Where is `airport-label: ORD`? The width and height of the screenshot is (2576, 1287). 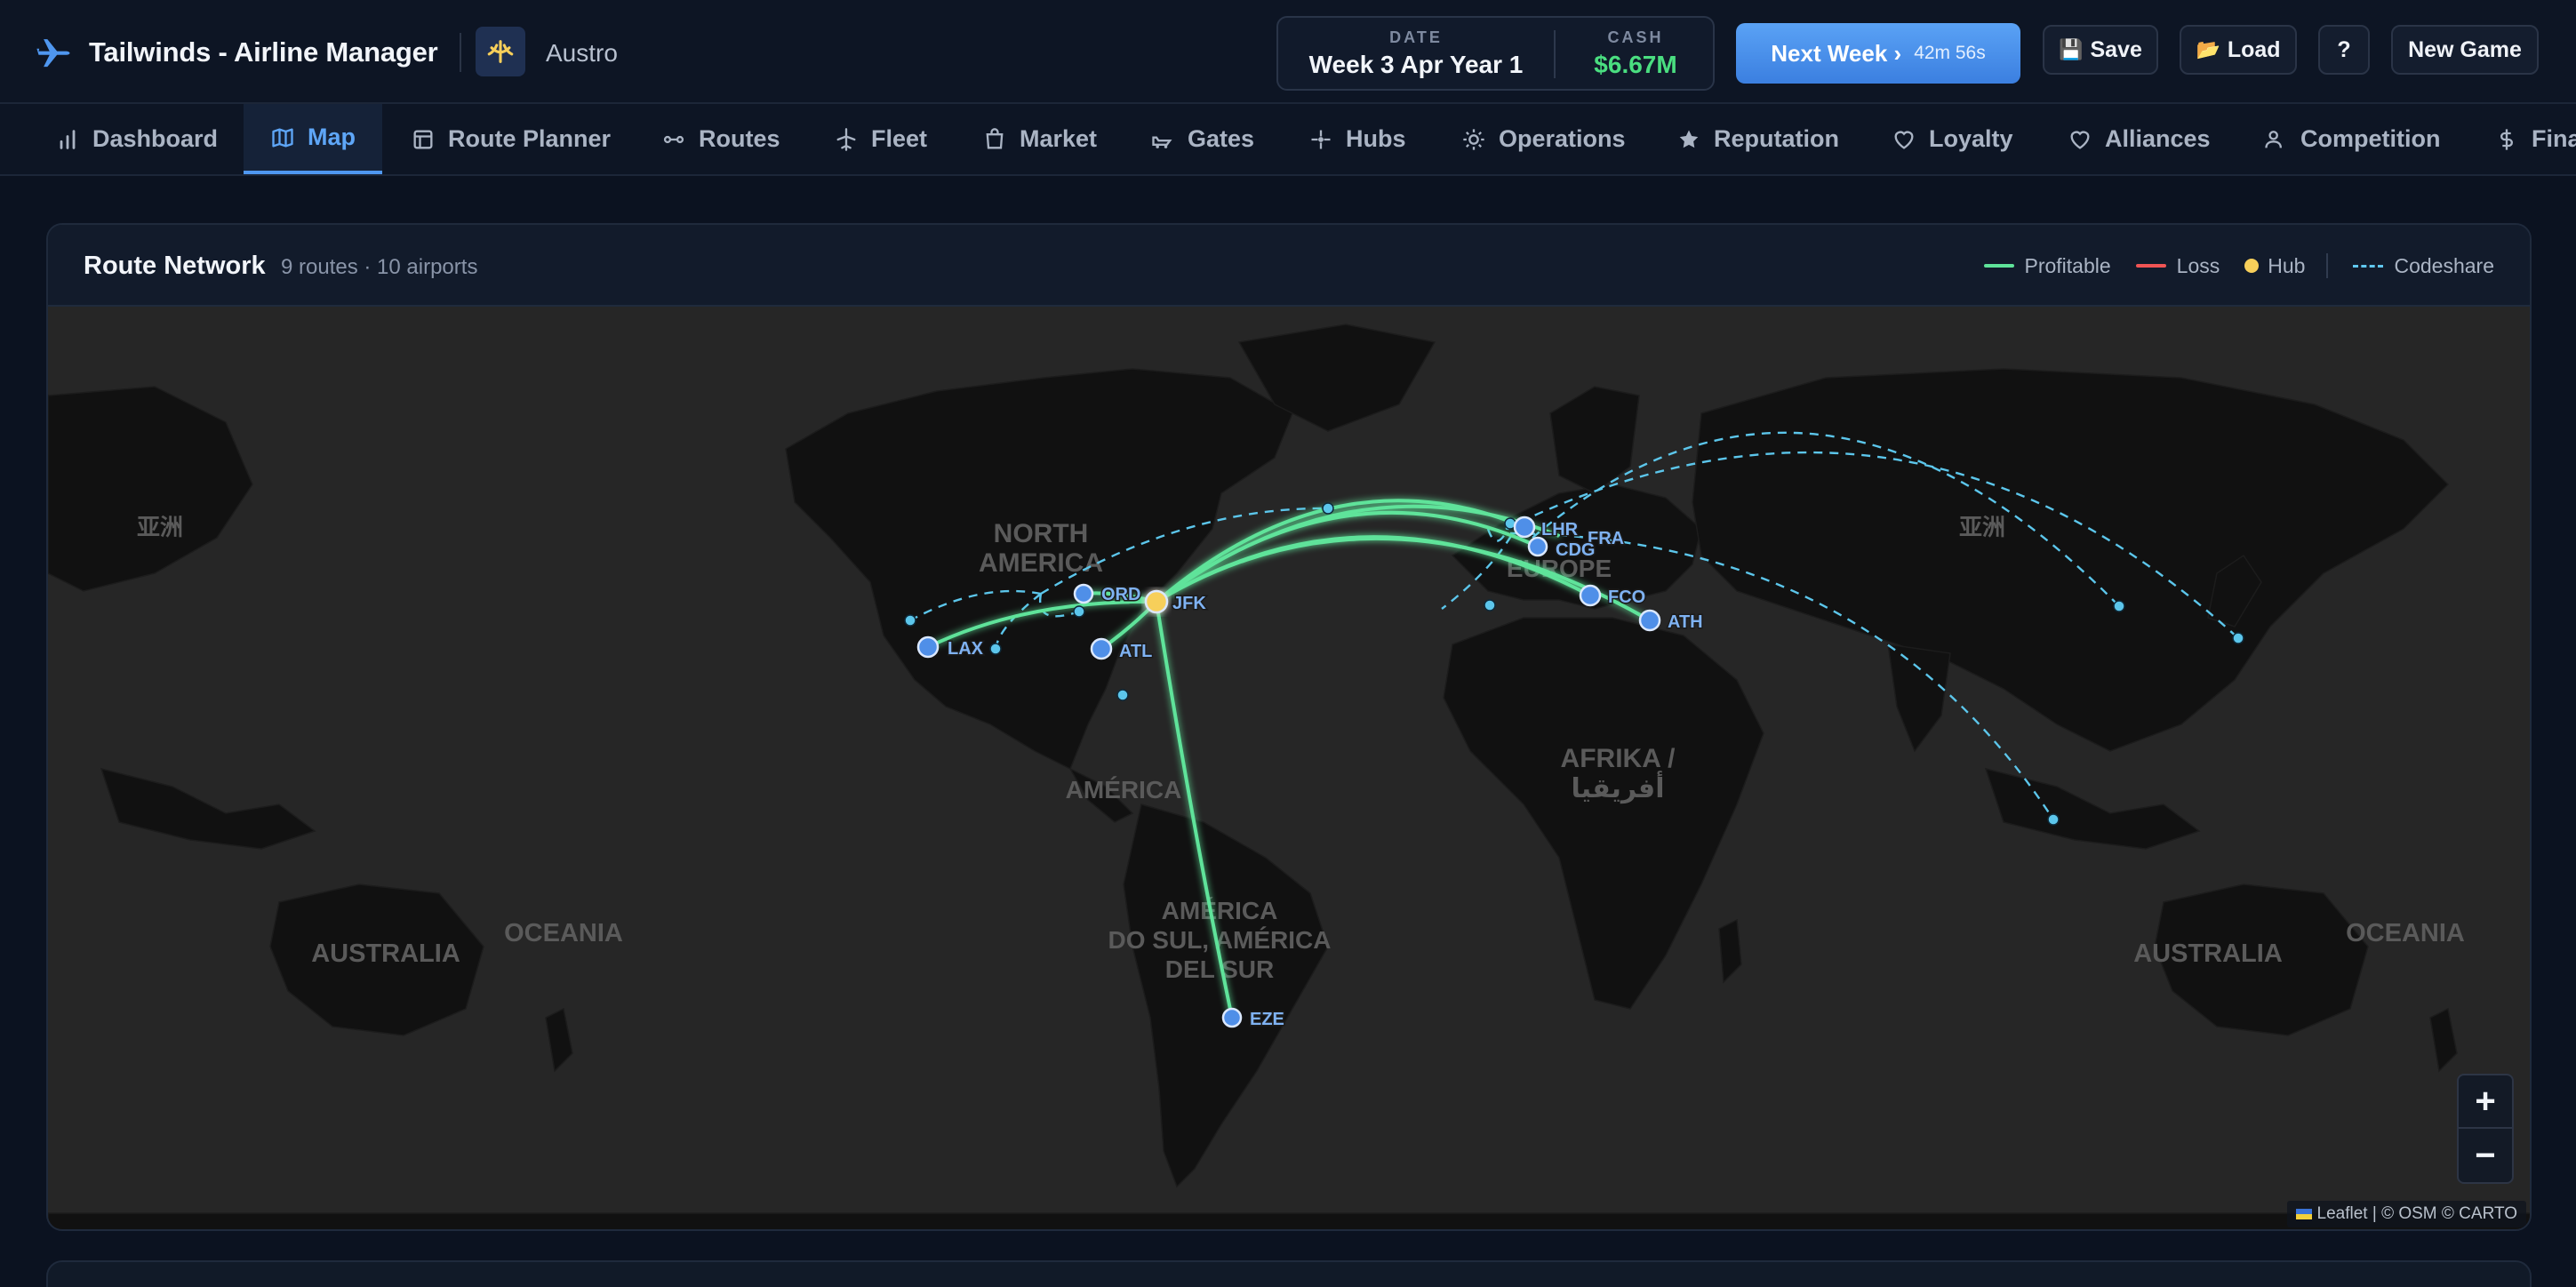 airport-label: ORD is located at coordinates (1120, 594).